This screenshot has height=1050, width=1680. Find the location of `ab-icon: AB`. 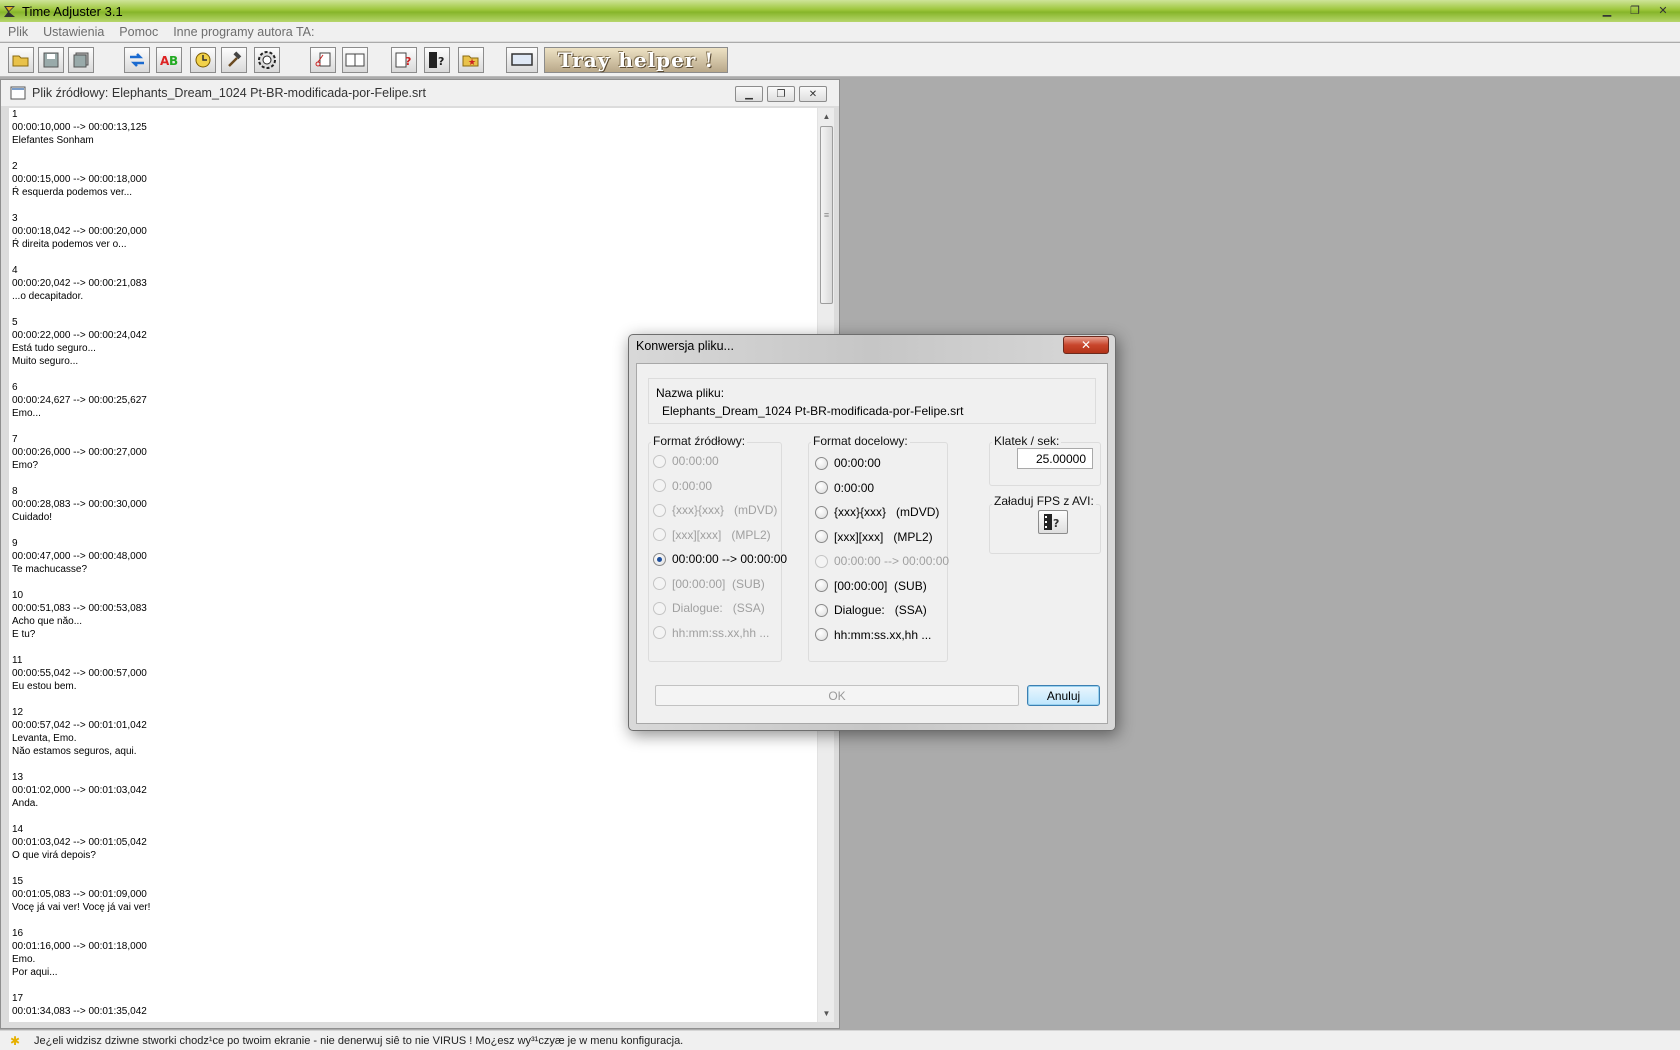

ab-icon: AB is located at coordinates (169, 60).